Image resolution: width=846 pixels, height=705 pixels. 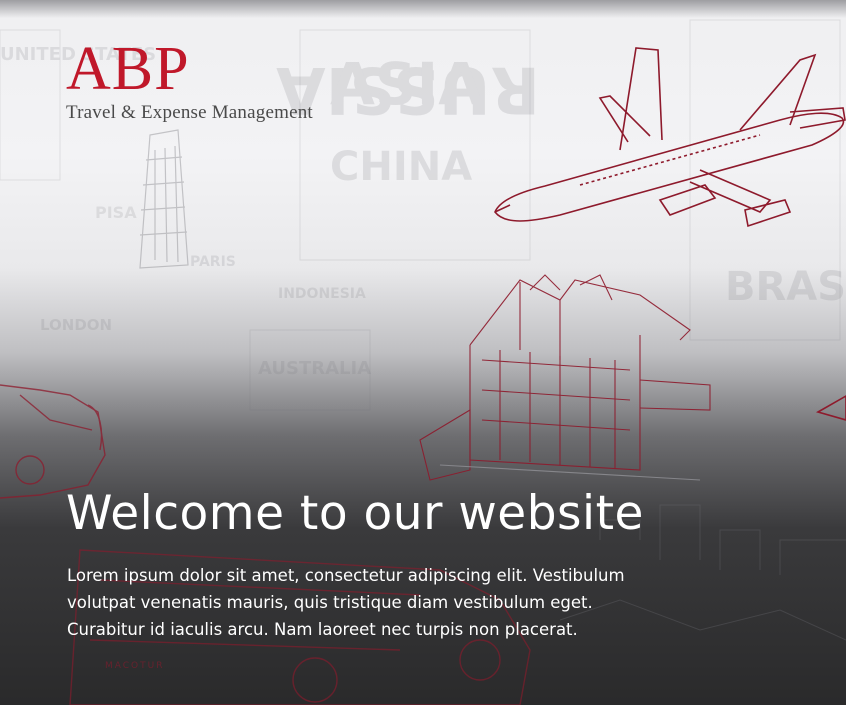 I want to click on logo-tagline: Travel & Expense Management, so click(x=189, y=112).